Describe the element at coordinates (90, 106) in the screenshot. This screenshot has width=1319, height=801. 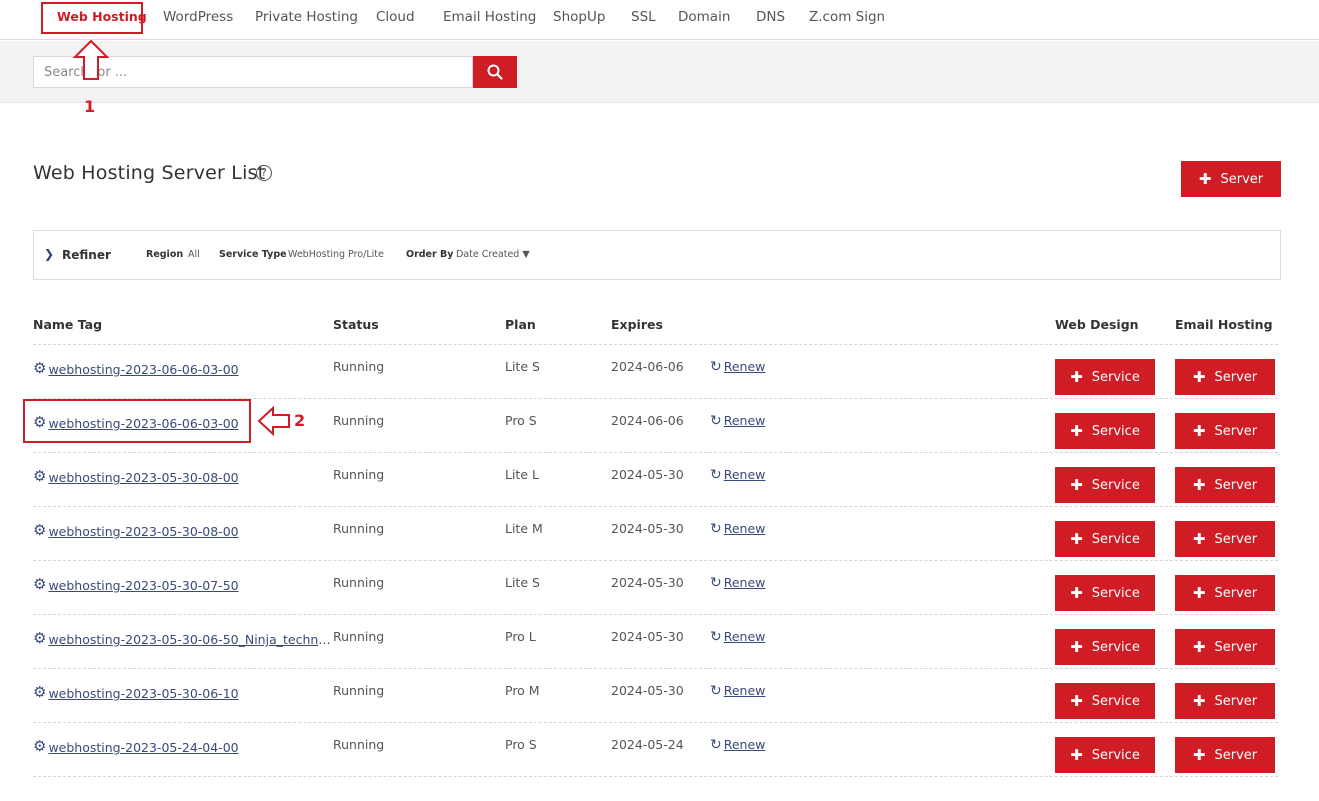
I see `annotation-number-1: 1` at that location.